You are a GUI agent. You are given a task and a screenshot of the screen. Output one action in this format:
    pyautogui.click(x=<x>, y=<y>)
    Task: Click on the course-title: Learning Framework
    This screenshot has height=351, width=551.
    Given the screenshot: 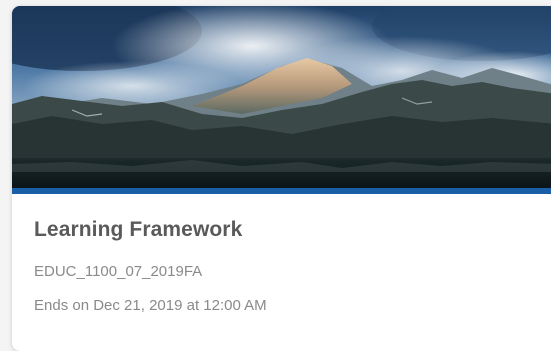 What is the action you would take?
    pyautogui.click(x=292, y=230)
    